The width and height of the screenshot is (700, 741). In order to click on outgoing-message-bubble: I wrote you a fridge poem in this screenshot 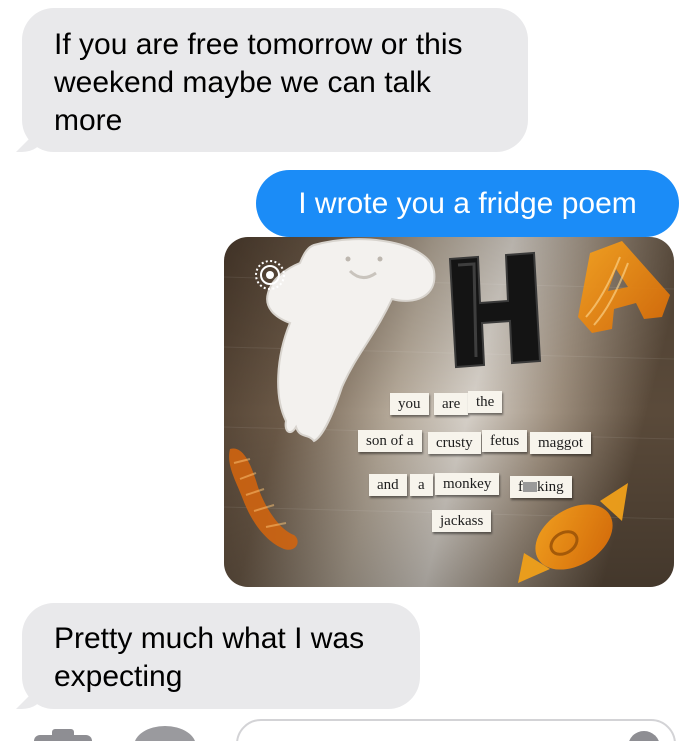, I will do `click(467, 203)`.